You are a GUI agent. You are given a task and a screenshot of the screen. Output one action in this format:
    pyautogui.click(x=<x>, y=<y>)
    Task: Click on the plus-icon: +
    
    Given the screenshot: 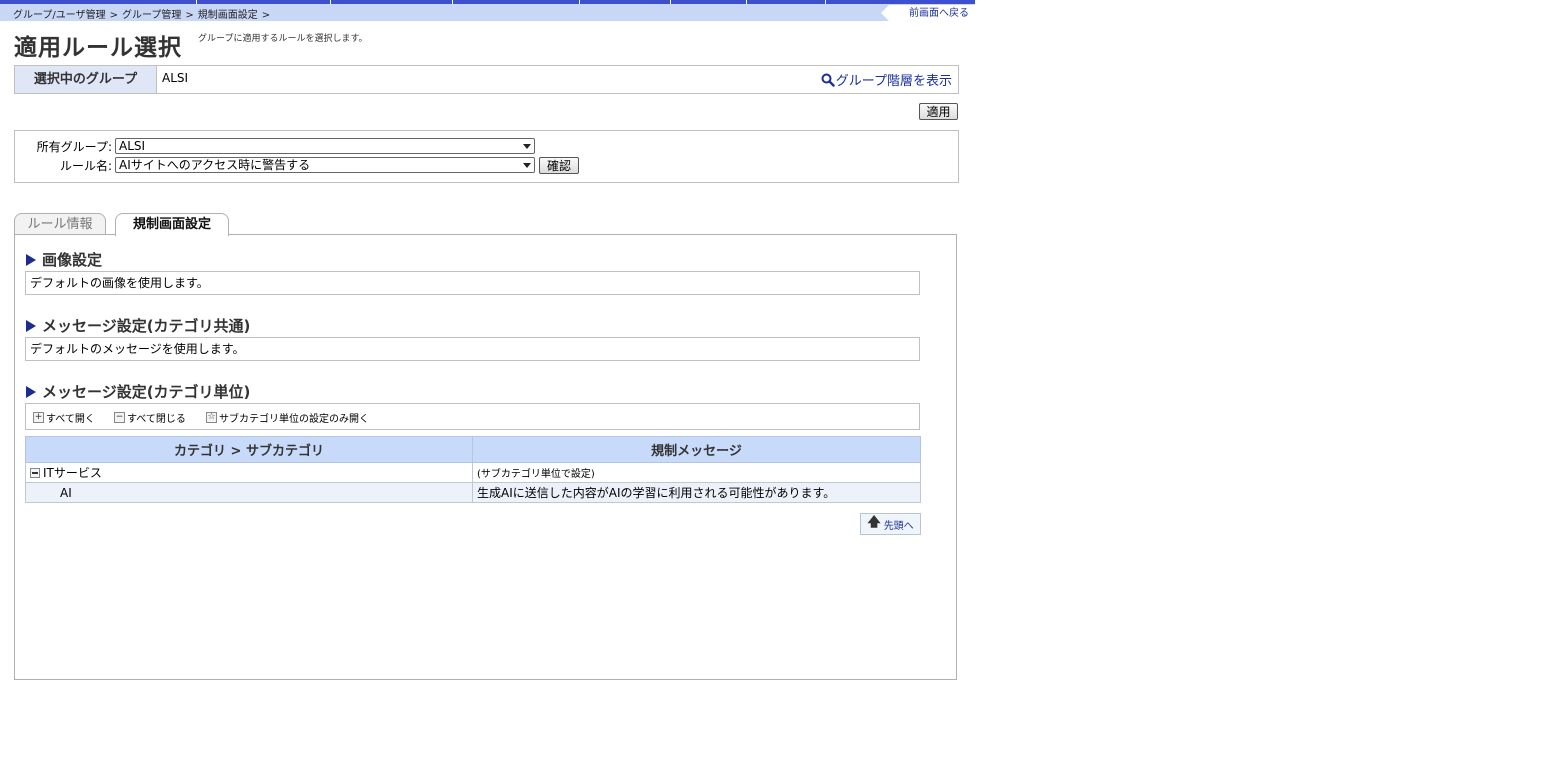 What is the action you would take?
    pyautogui.click(x=38, y=417)
    